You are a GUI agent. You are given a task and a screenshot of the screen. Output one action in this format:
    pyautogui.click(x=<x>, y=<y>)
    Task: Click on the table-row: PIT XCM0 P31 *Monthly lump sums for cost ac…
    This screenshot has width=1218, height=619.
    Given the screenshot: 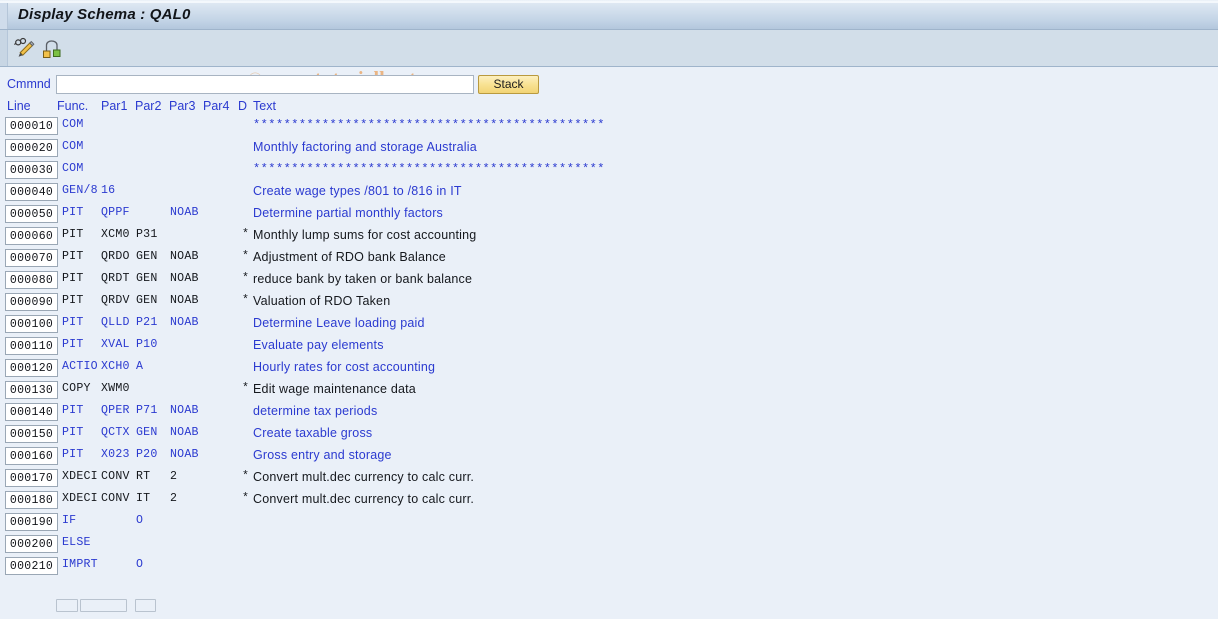 What is the action you would take?
    pyautogui.click(x=609, y=237)
    